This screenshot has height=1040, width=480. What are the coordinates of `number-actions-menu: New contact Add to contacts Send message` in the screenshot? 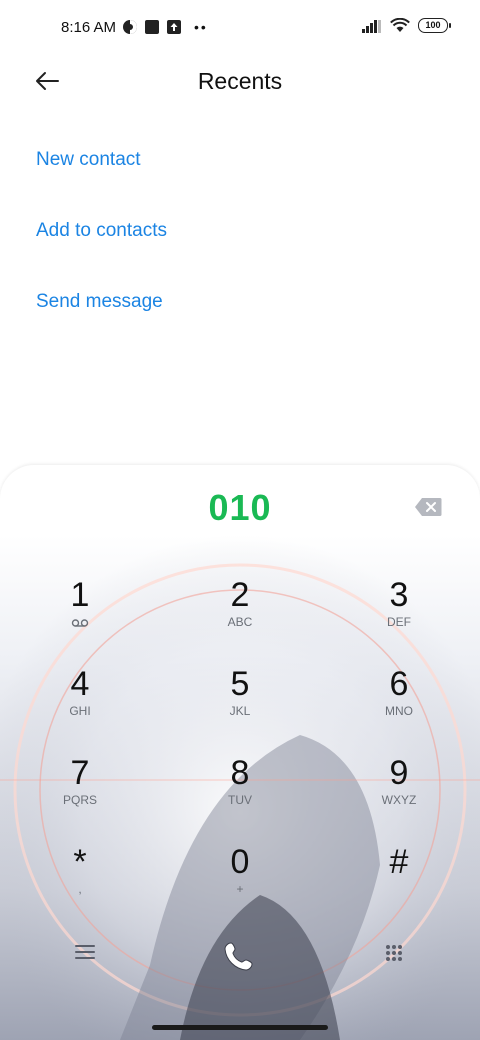 It's located at (101, 248).